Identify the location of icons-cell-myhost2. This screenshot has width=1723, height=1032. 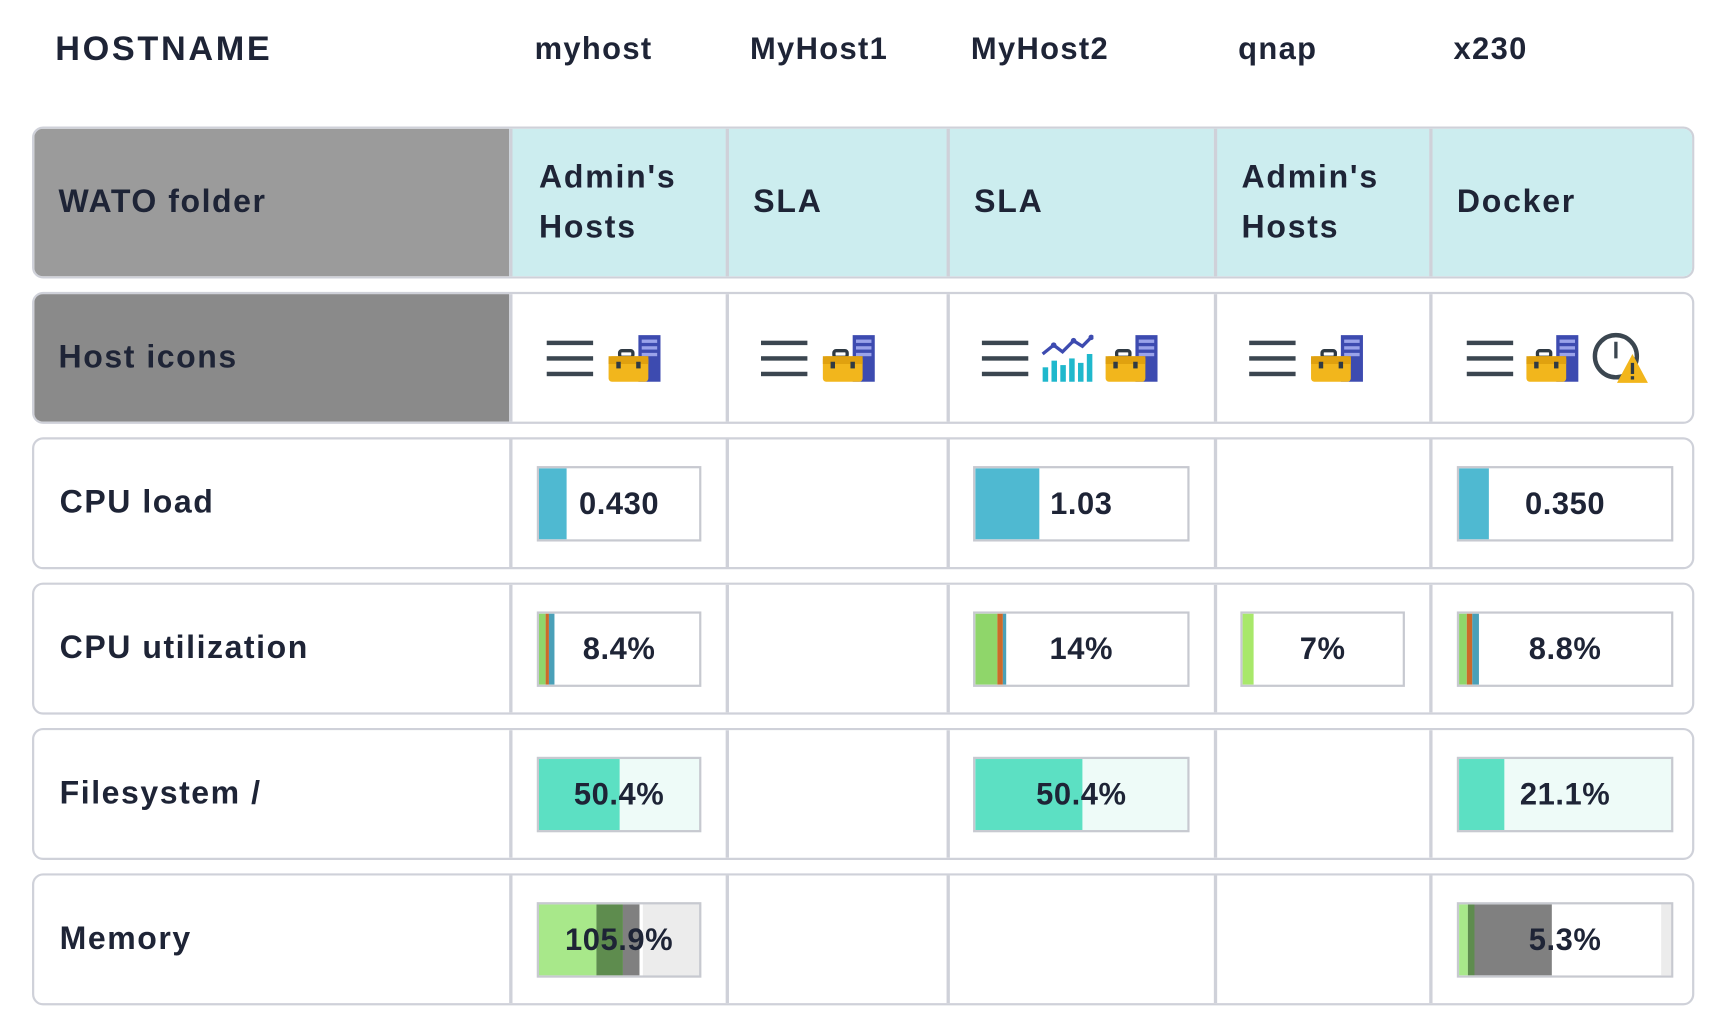
(1080, 358).